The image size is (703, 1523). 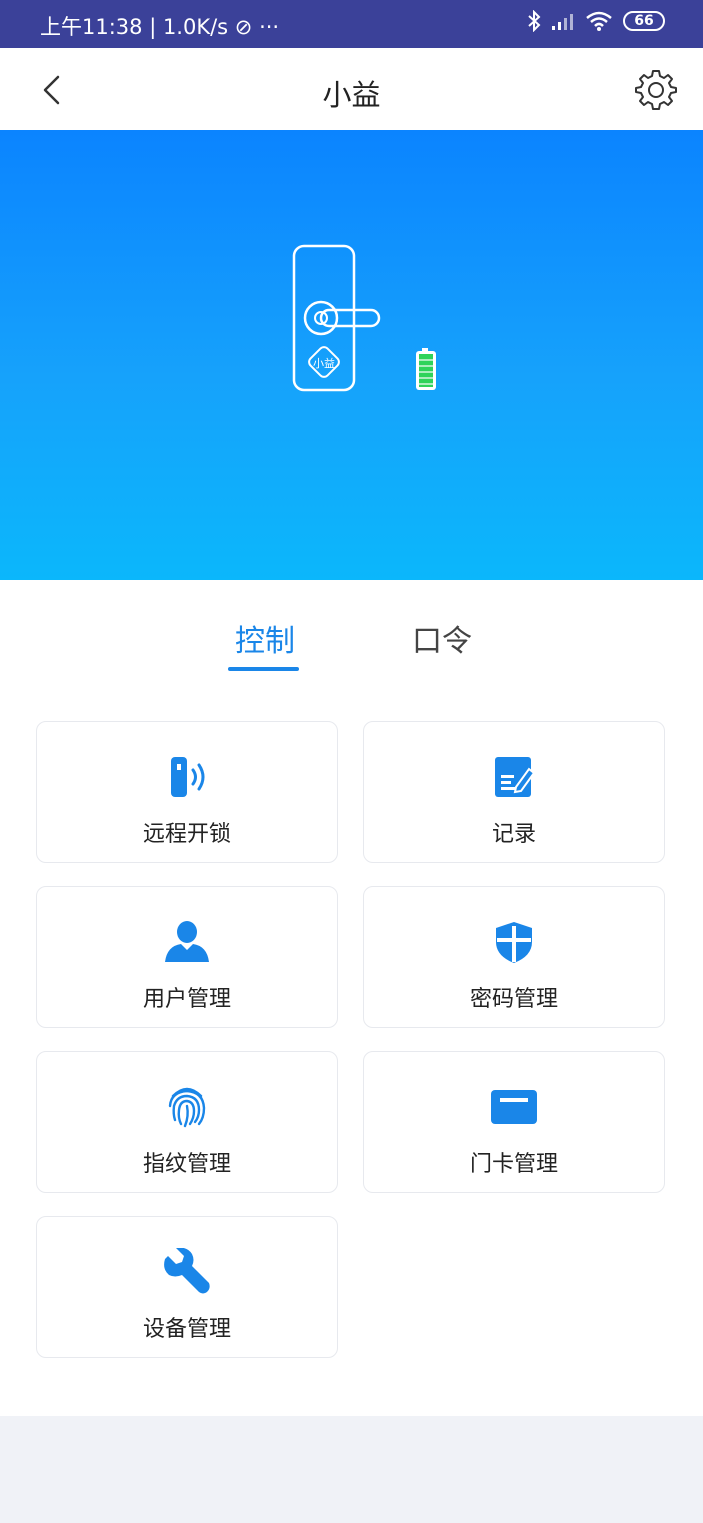 I want to click on fingerprint-management-button: 指纹管理, so click(x=187, y=1122).